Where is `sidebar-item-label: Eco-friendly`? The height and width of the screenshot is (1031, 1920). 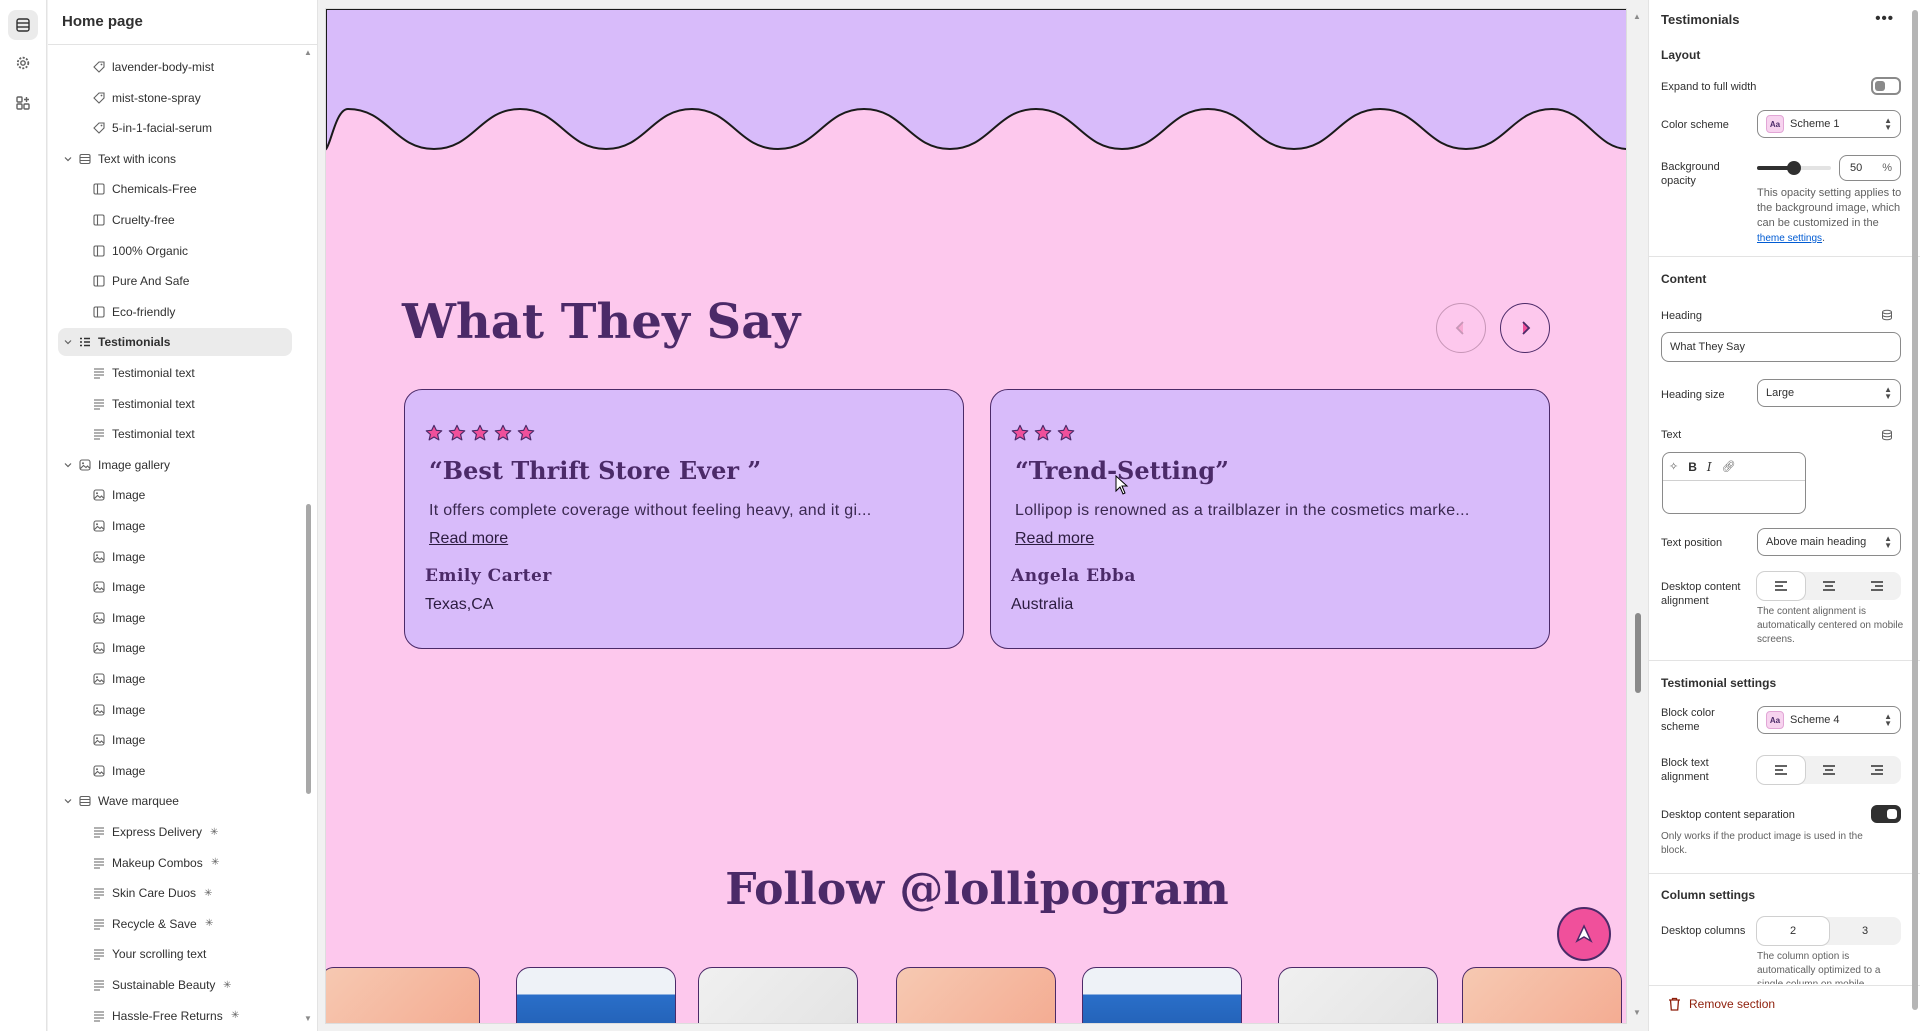
sidebar-item-label: Eco-friendly is located at coordinates (144, 311).